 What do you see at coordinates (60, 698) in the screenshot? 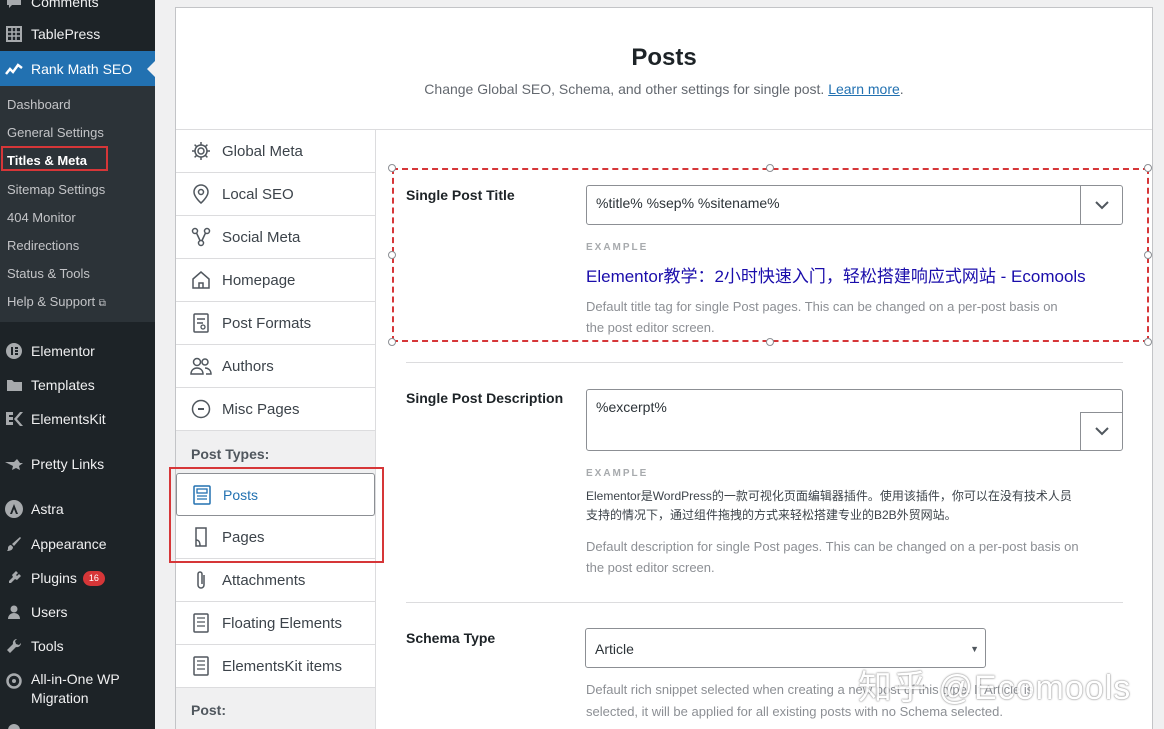
I see `menu-label-line2: Migration` at bounding box center [60, 698].